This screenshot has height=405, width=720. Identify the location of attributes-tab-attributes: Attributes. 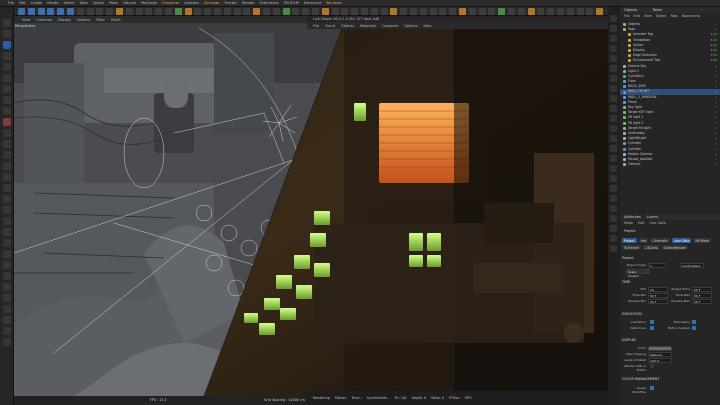
(632, 217).